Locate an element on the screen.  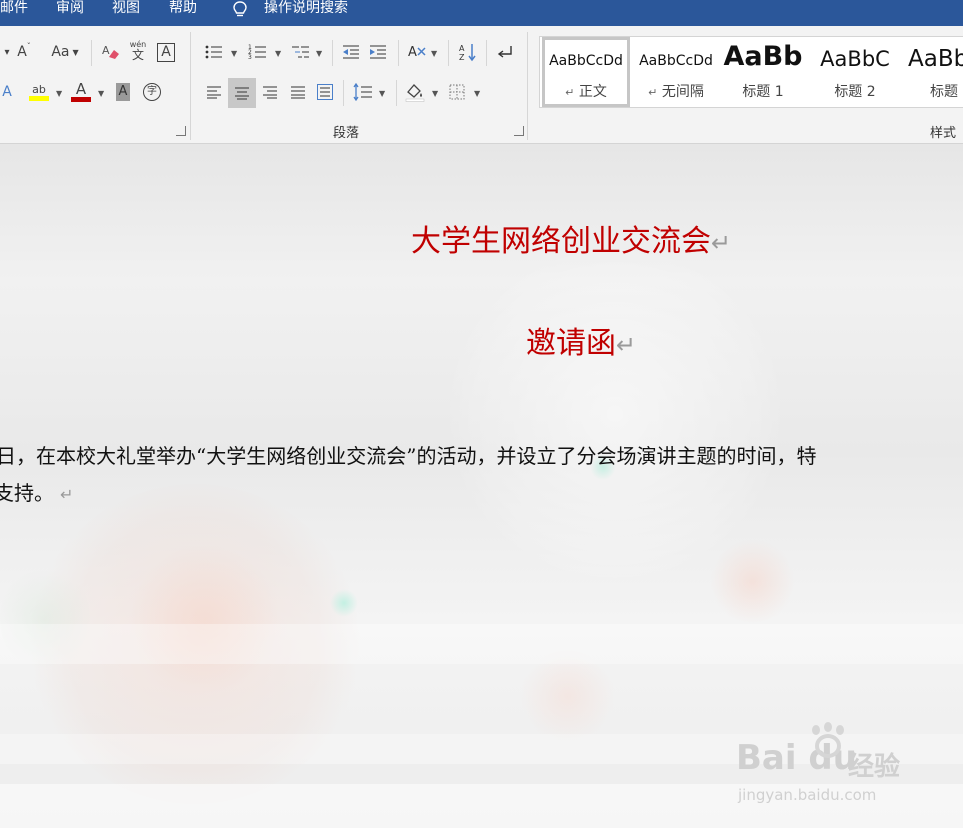
styles-group-label: 样式 is located at coordinates (943, 133).